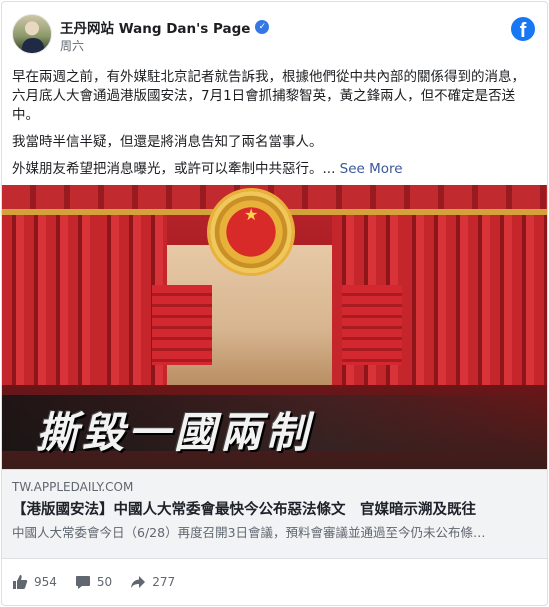  I want to click on curtain-left, so click(49, 285).